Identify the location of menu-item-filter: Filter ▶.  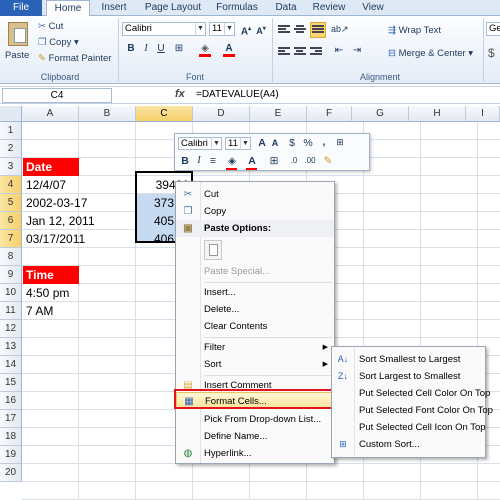
(255, 347).